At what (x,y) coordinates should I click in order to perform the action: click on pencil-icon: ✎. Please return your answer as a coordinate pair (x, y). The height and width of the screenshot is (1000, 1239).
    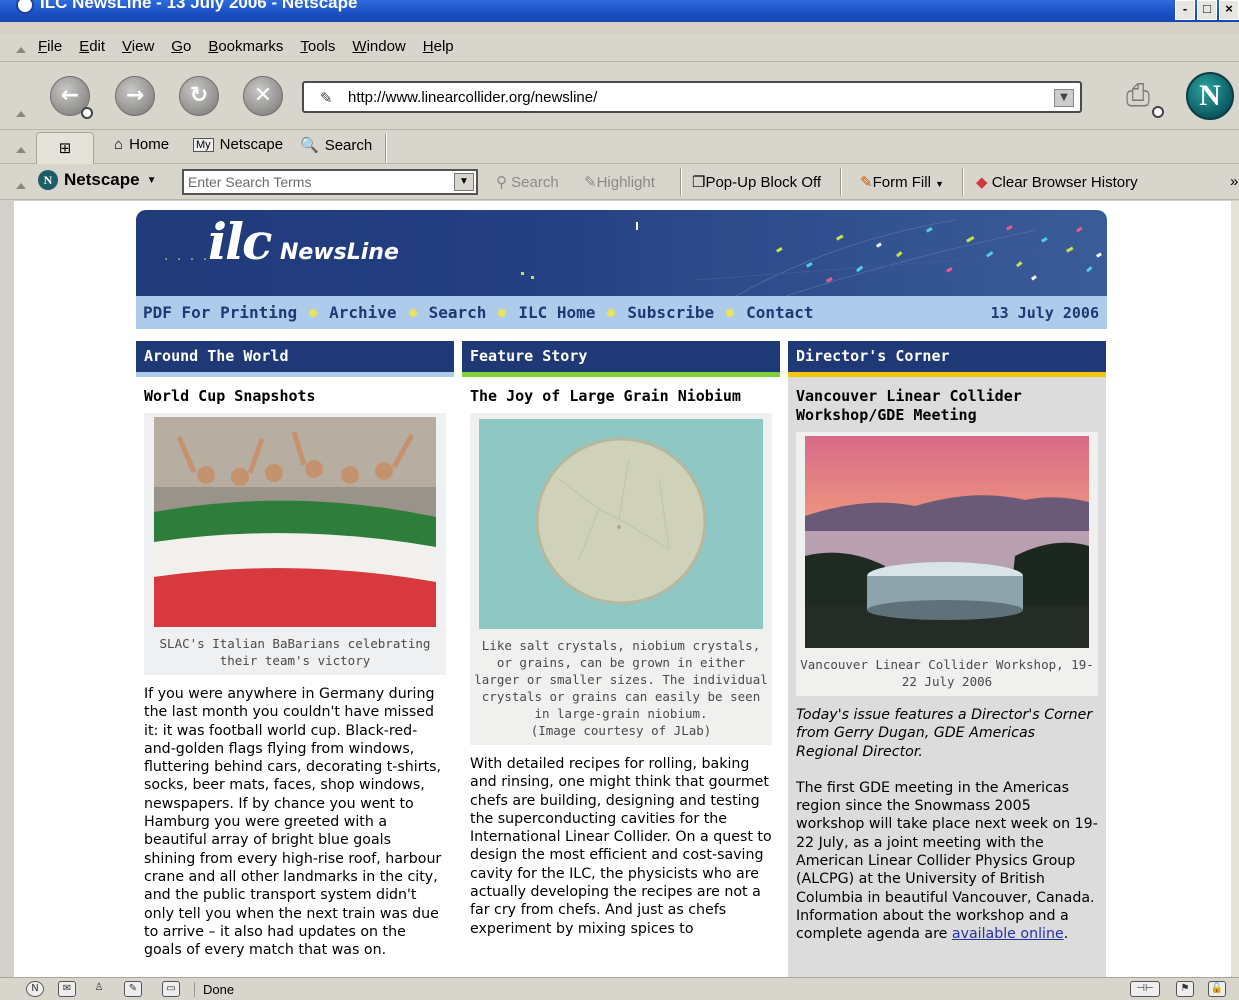
    Looking at the image, I should click on (866, 182).